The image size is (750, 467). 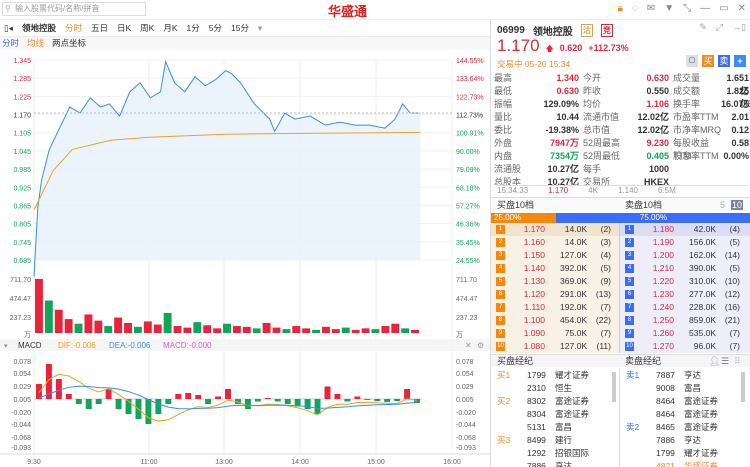 I want to click on tab-1min: 1分, so click(x=193, y=28).